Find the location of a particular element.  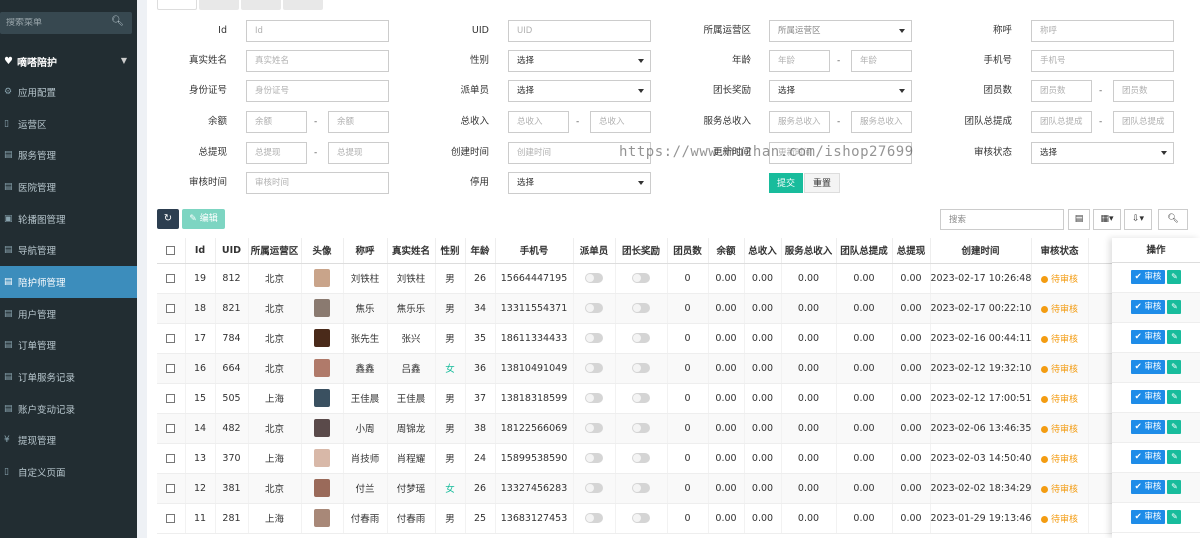

tab-all is located at coordinates (177, 5).